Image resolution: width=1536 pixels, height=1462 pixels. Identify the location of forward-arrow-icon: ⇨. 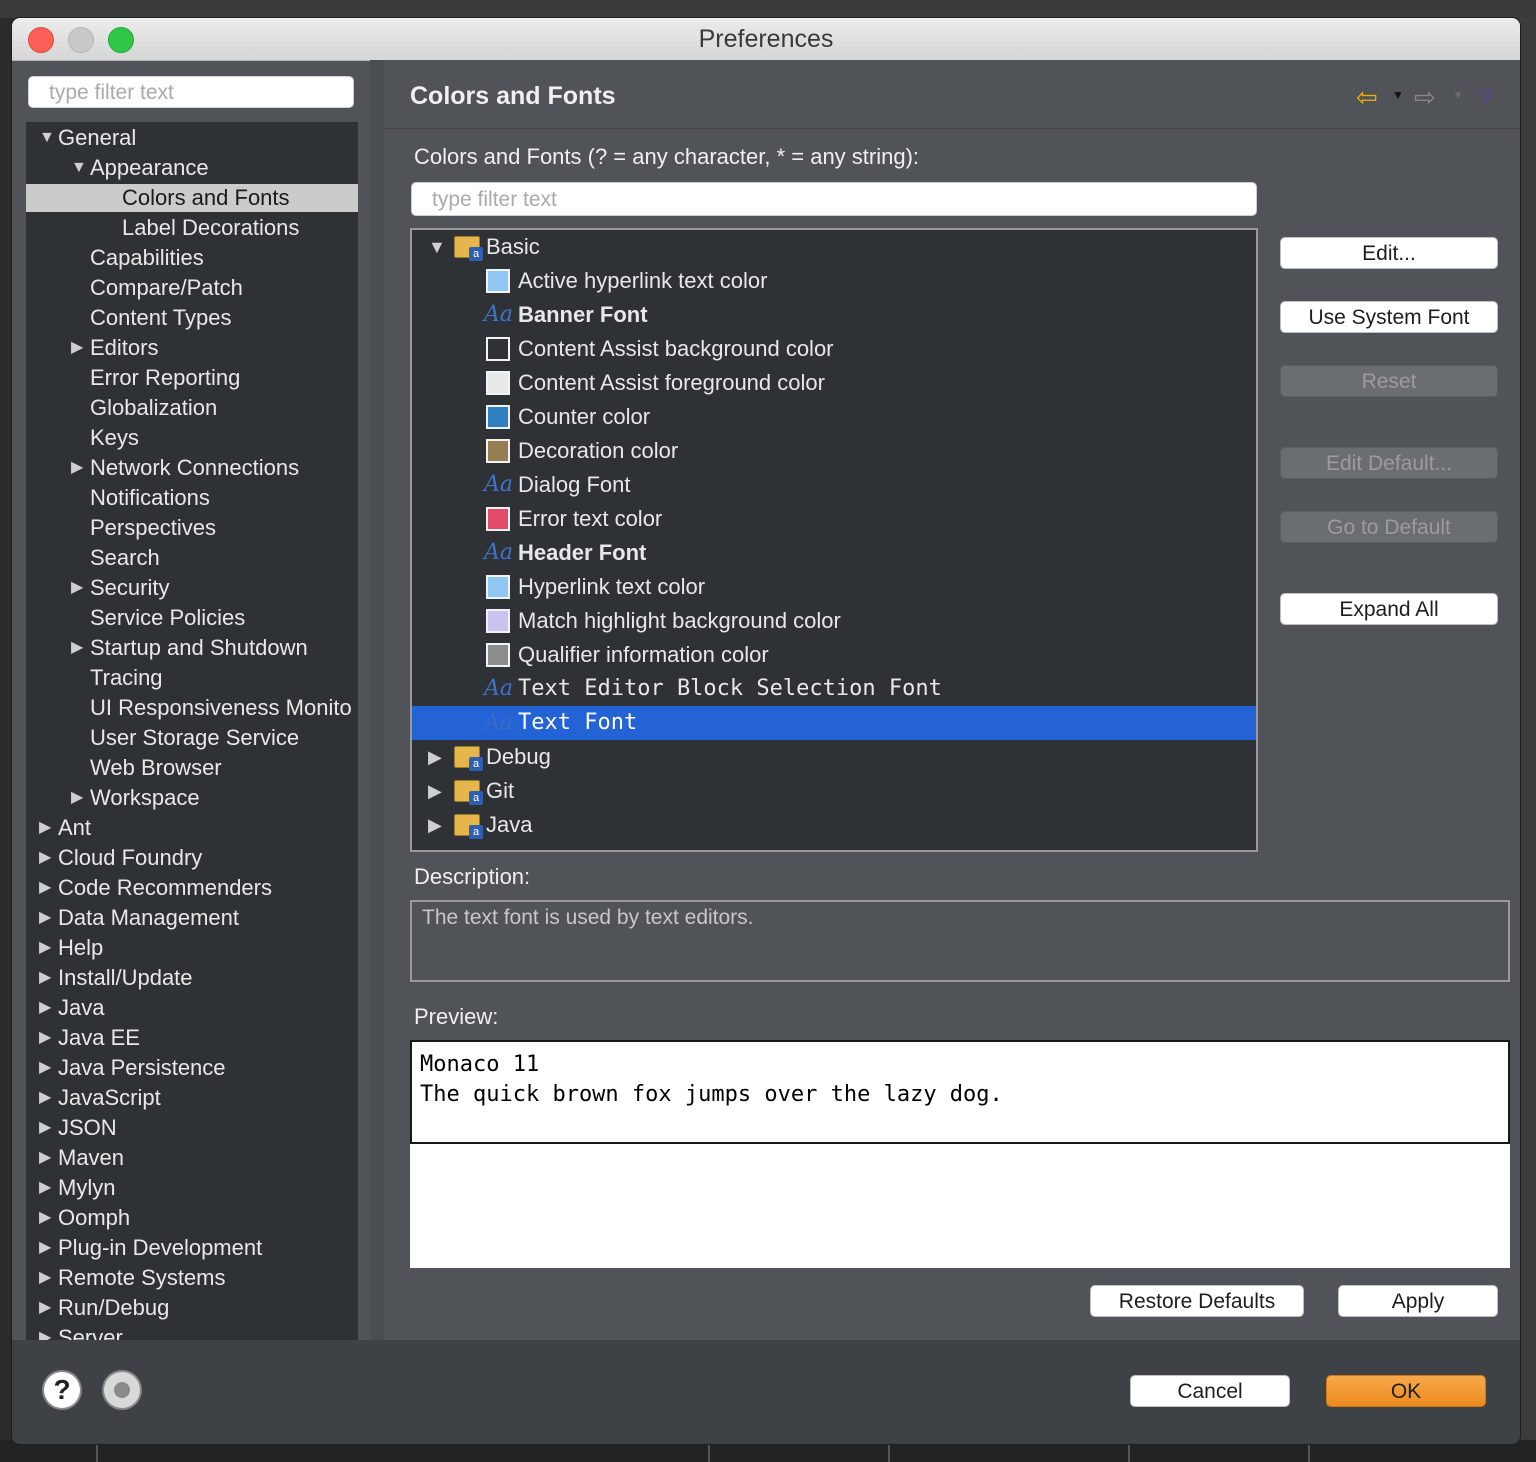
(1425, 97).